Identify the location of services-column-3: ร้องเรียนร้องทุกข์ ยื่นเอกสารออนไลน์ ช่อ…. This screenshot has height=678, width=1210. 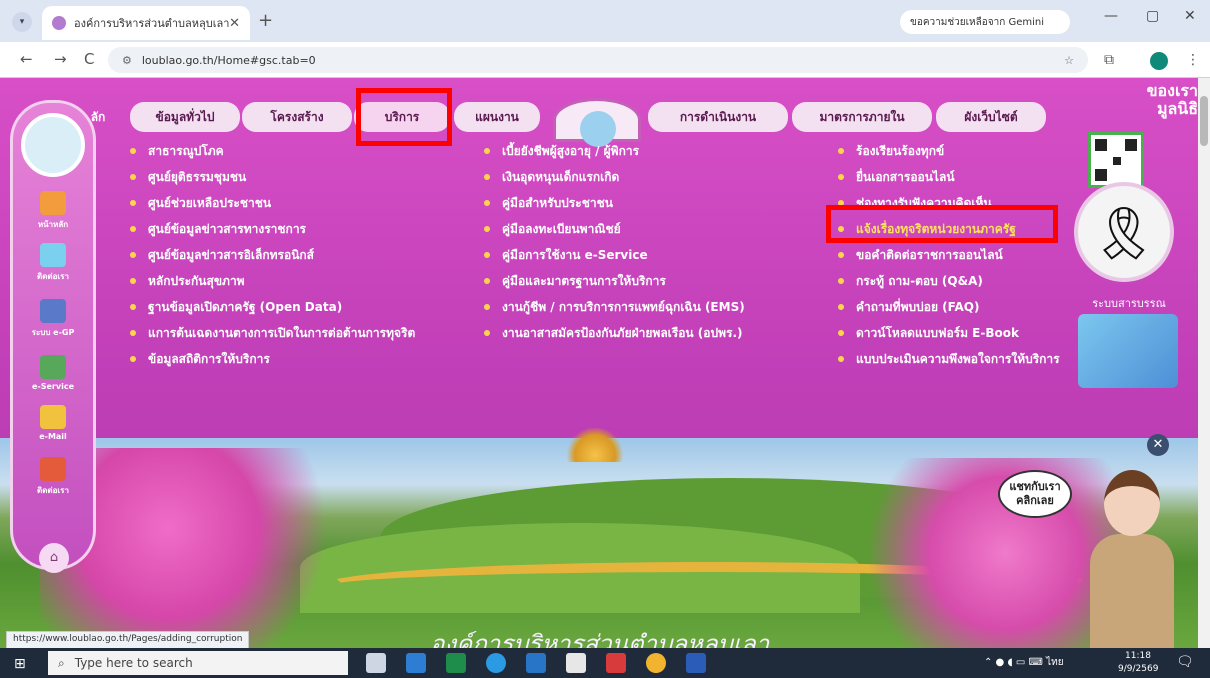
(949, 255).